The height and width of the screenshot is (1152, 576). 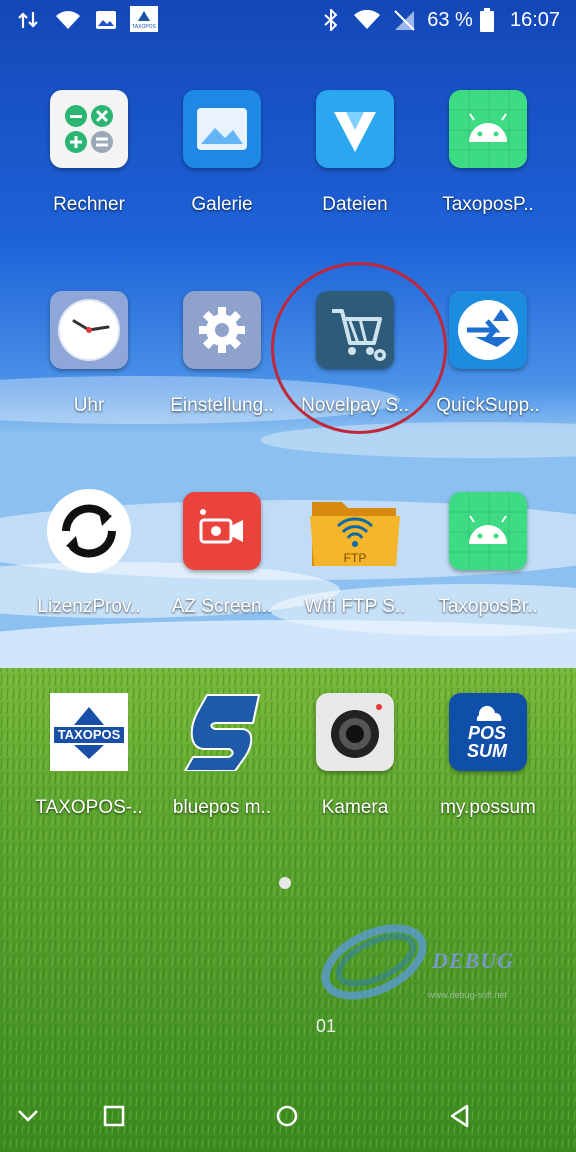 I want to click on app-lizenzprov: LizenzProv.., so click(x=89, y=565).